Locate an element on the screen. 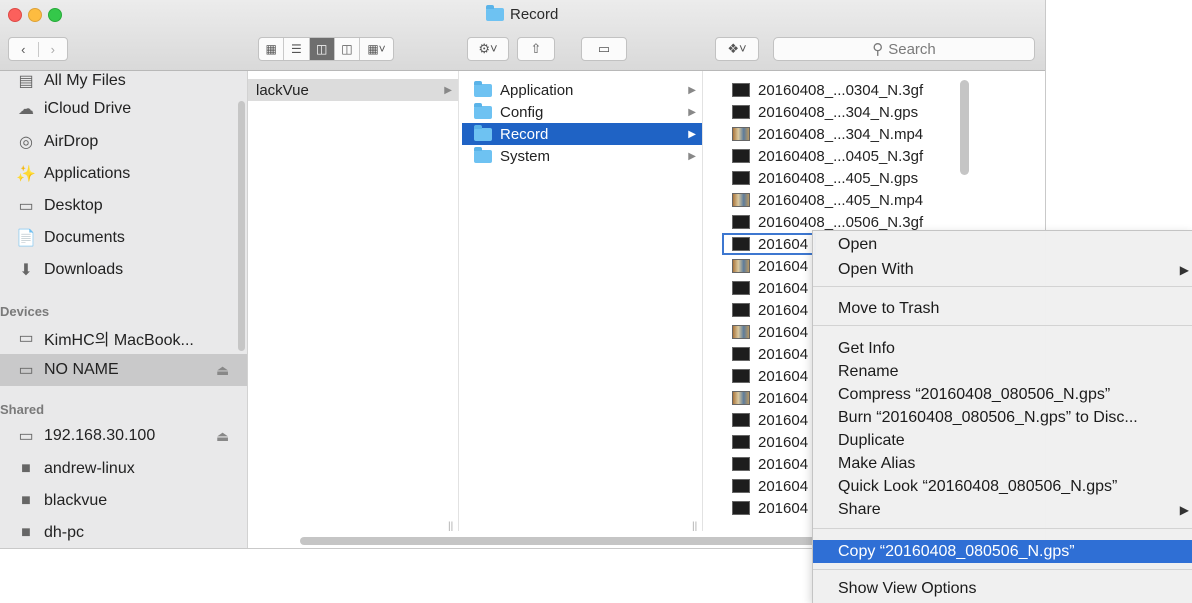 The image size is (1192, 603). search-input: ⚲ Search is located at coordinates (904, 49).